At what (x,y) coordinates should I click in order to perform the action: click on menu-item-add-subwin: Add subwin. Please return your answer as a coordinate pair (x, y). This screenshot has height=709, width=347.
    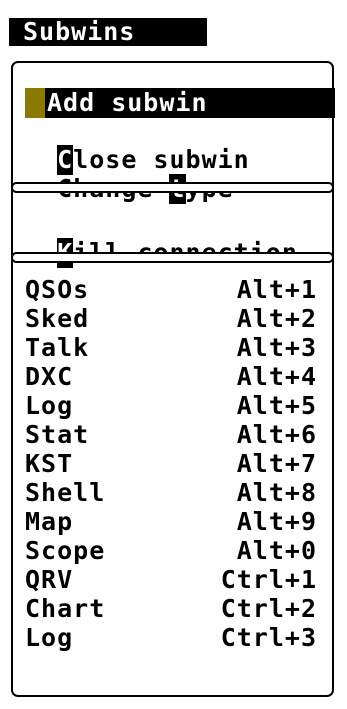
    Looking at the image, I should click on (180, 103).